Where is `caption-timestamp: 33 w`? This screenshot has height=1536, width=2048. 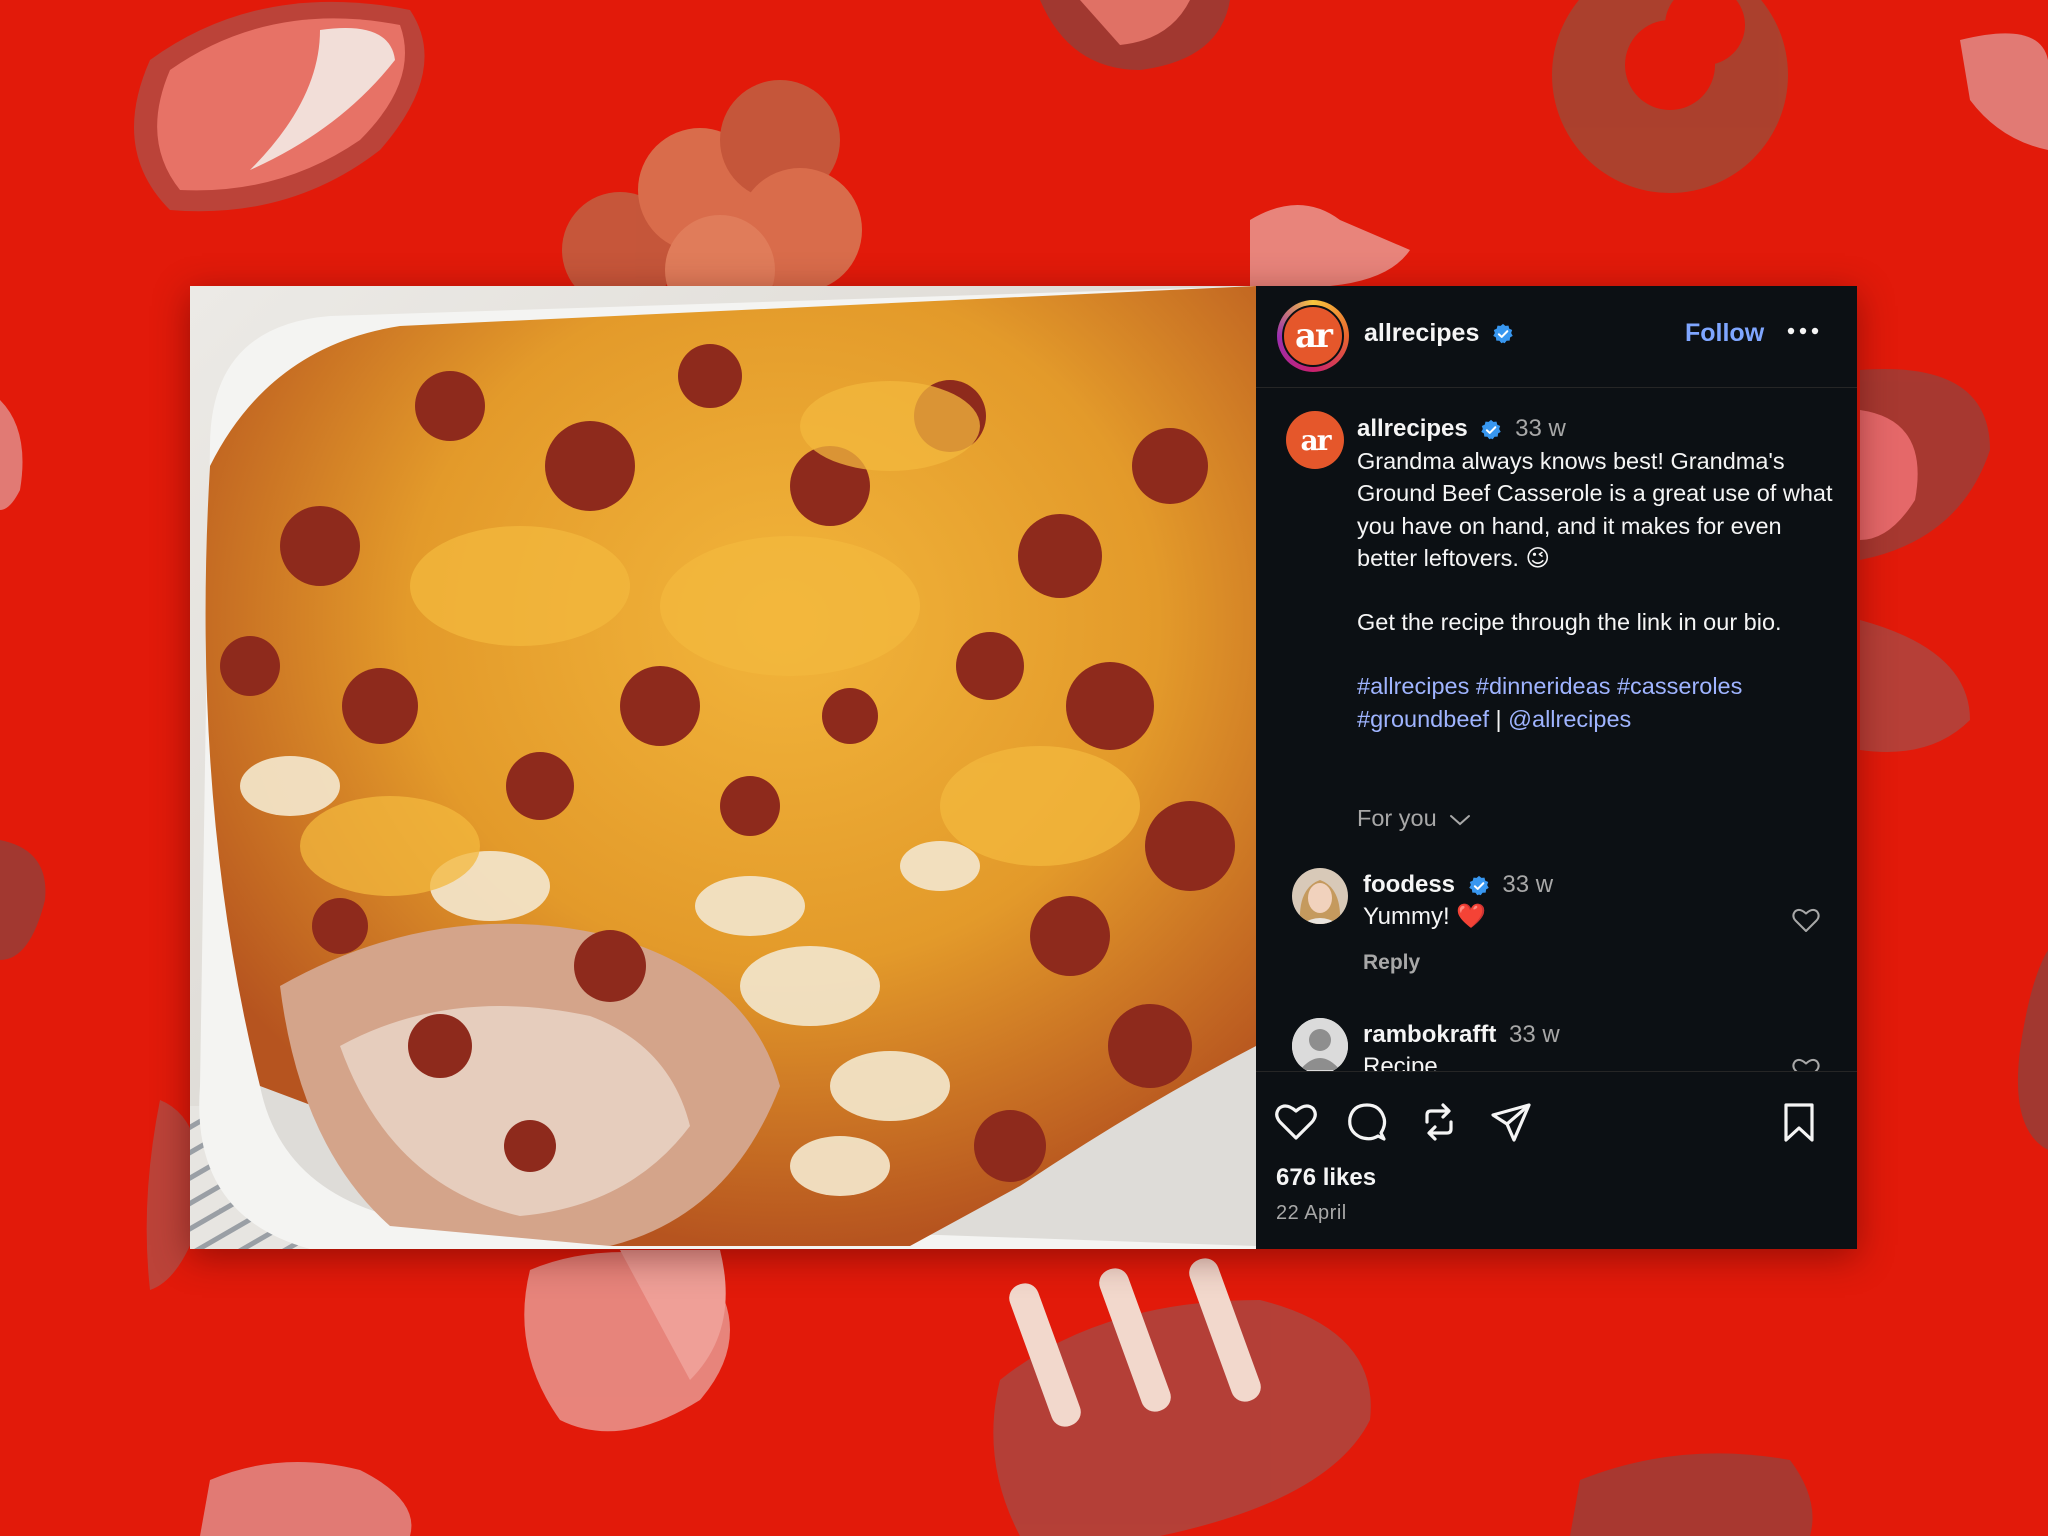
caption-timestamp: 33 w is located at coordinates (1540, 428).